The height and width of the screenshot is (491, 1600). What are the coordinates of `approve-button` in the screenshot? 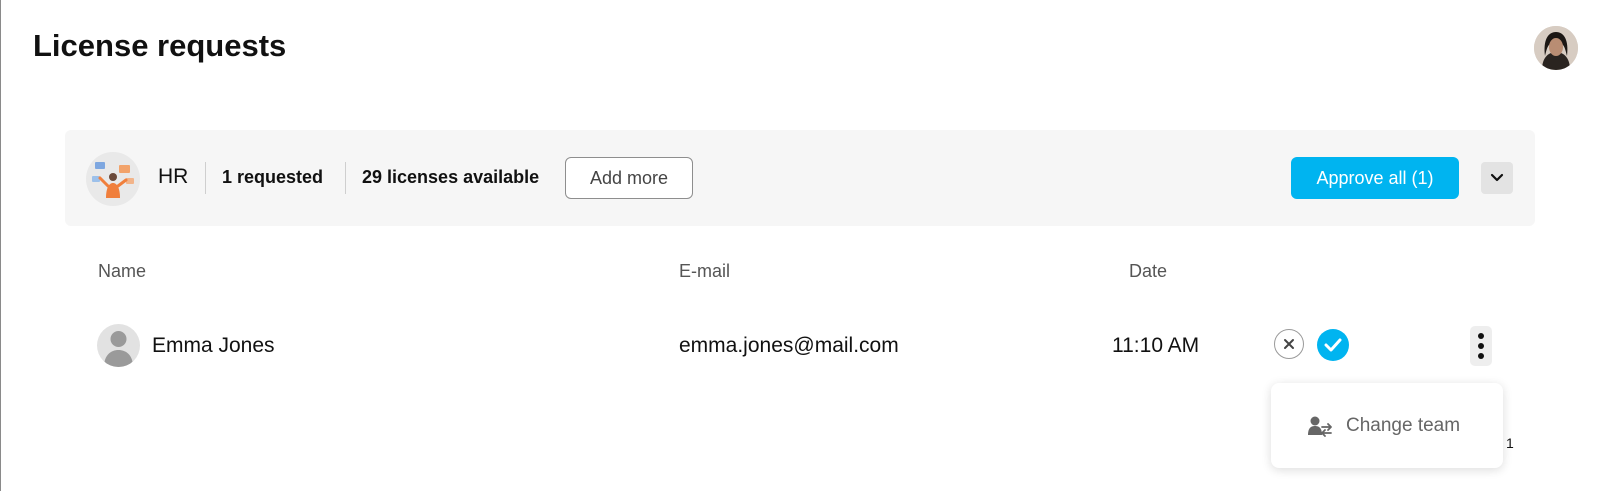 It's located at (1333, 345).